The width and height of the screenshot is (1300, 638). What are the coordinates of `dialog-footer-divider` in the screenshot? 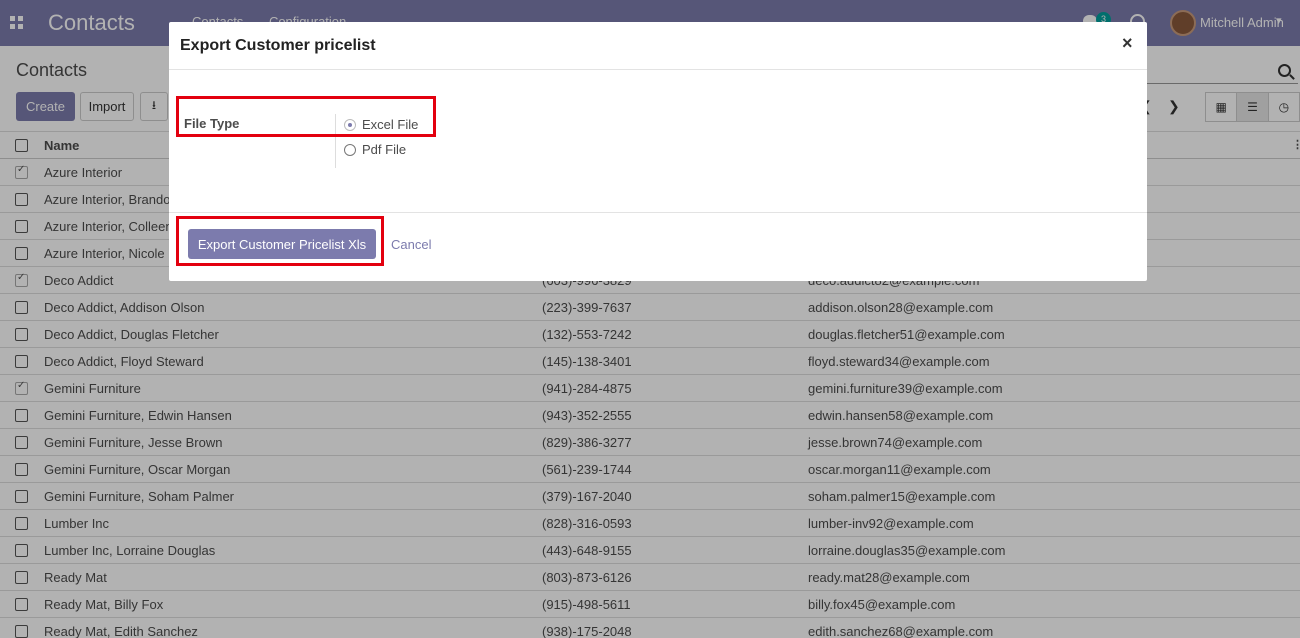 It's located at (658, 212).